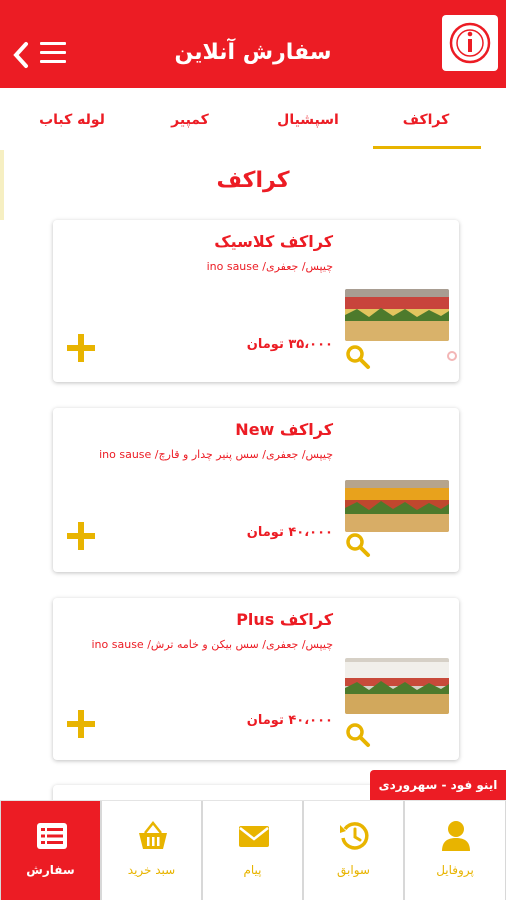 The height and width of the screenshot is (900, 506). What do you see at coordinates (456, 836) in the screenshot?
I see `user-icon` at bounding box center [456, 836].